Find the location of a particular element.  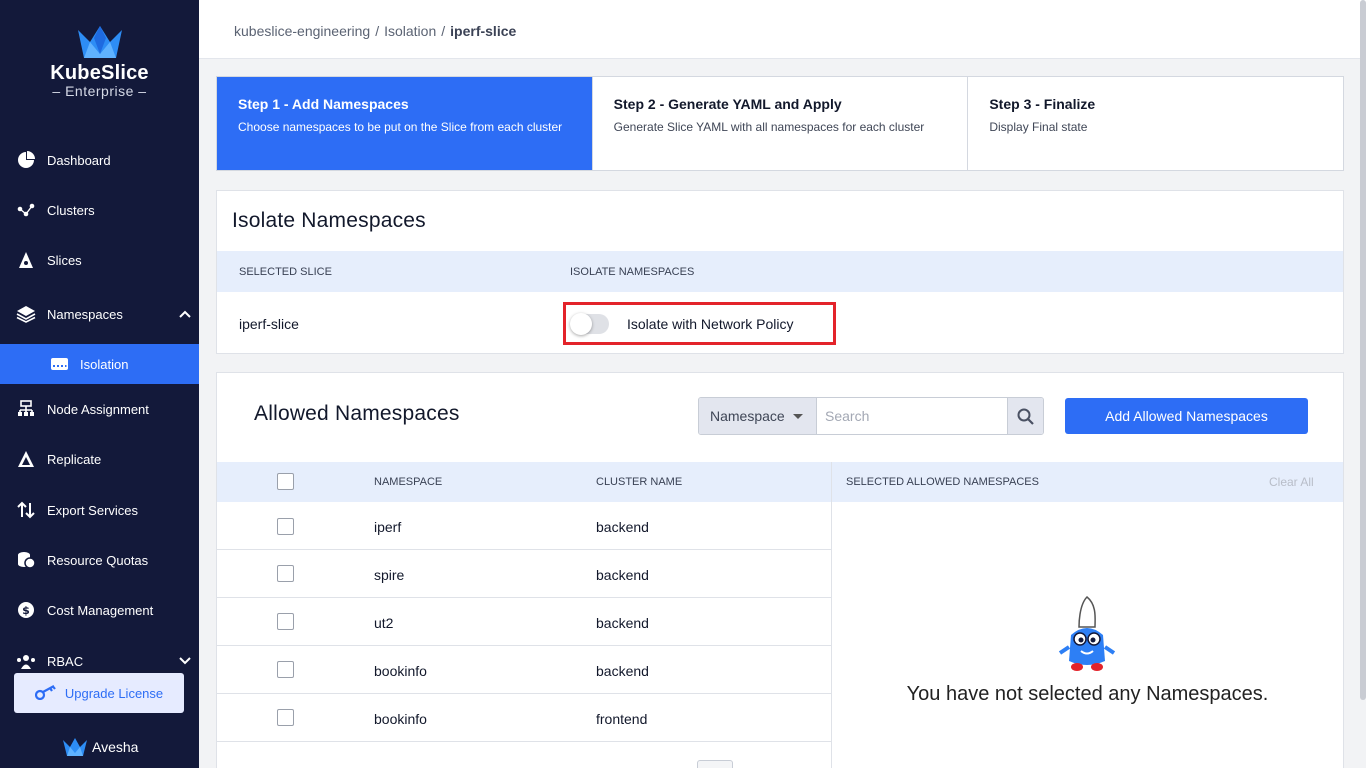

upgrade-license-label: Upgrade License is located at coordinates (114, 693).